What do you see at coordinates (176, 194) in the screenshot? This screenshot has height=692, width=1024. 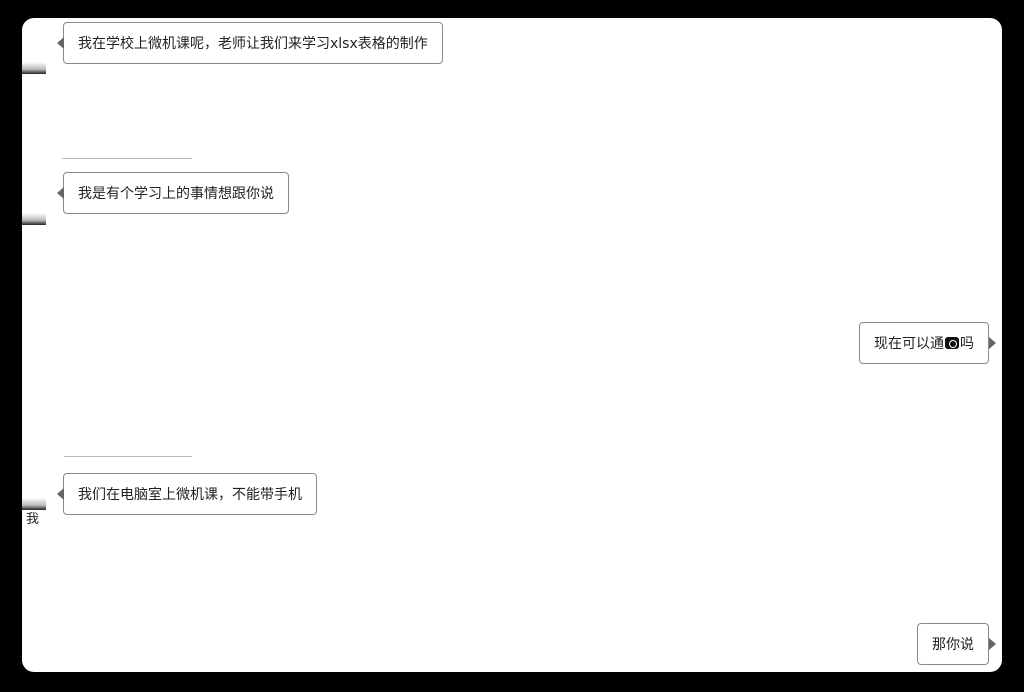 I see `message-text: 我是有个学习上的事情想跟你说` at bounding box center [176, 194].